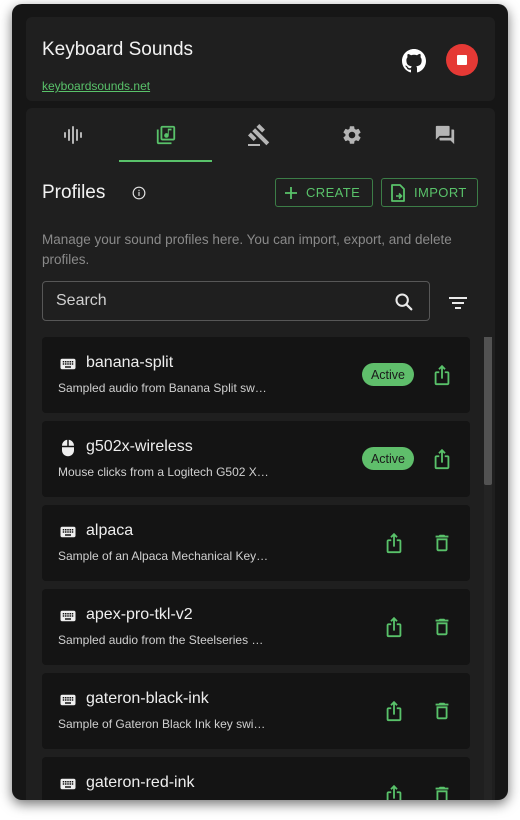  What do you see at coordinates (488, 411) in the screenshot?
I see `scrollbar-thumb` at bounding box center [488, 411].